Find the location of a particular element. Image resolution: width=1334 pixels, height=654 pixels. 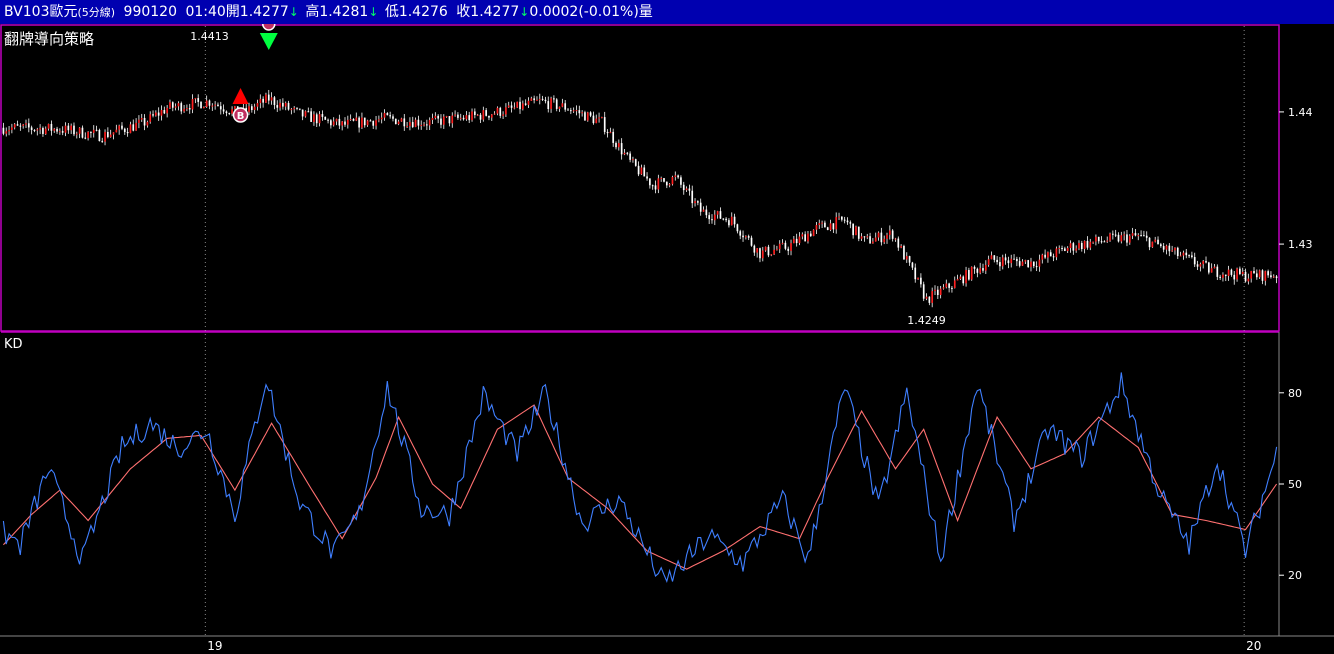

price-panel-title: 翻牌導向策略 is located at coordinates (49, 39).